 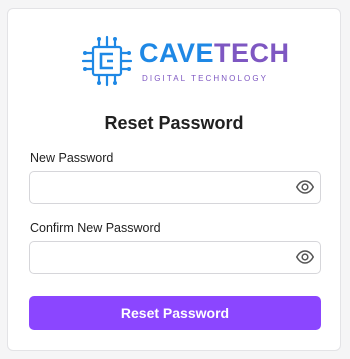 I want to click on new-password-field-wrapper, so click(x=175, y=188).